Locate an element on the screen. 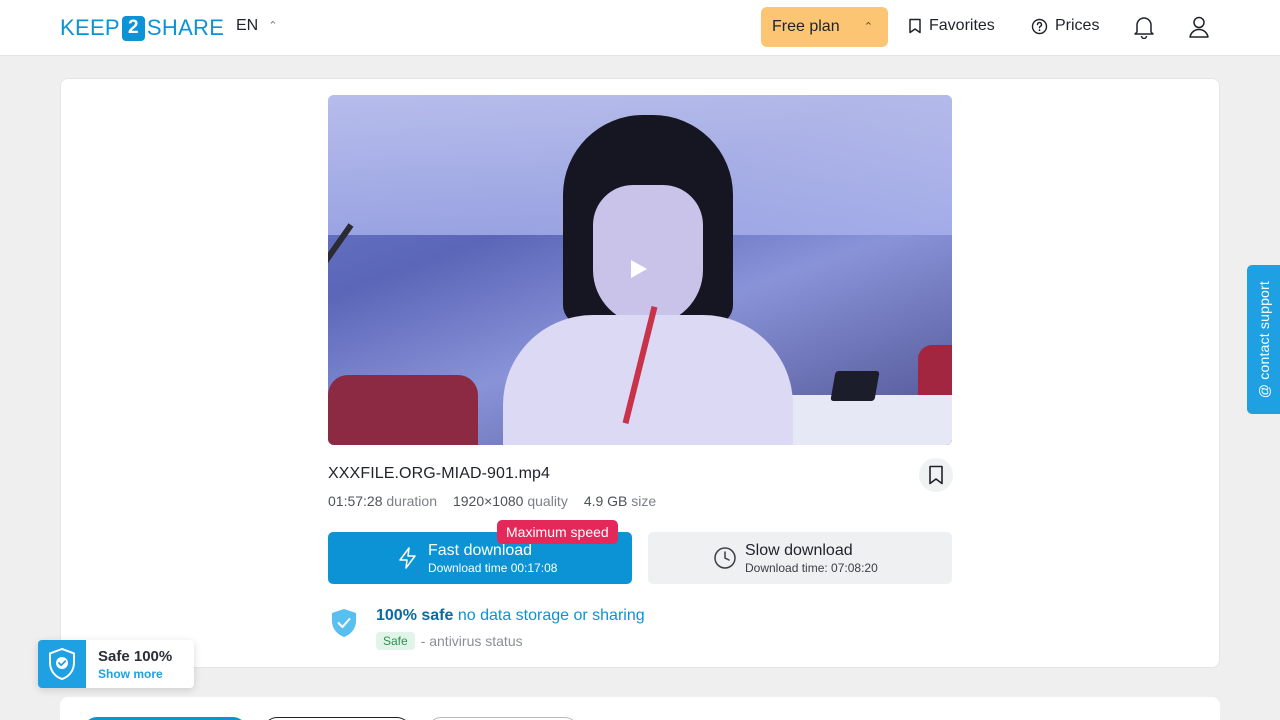 This screenshot has height=720, width=1280. language-label: EN is located at coordinates (247, 25).